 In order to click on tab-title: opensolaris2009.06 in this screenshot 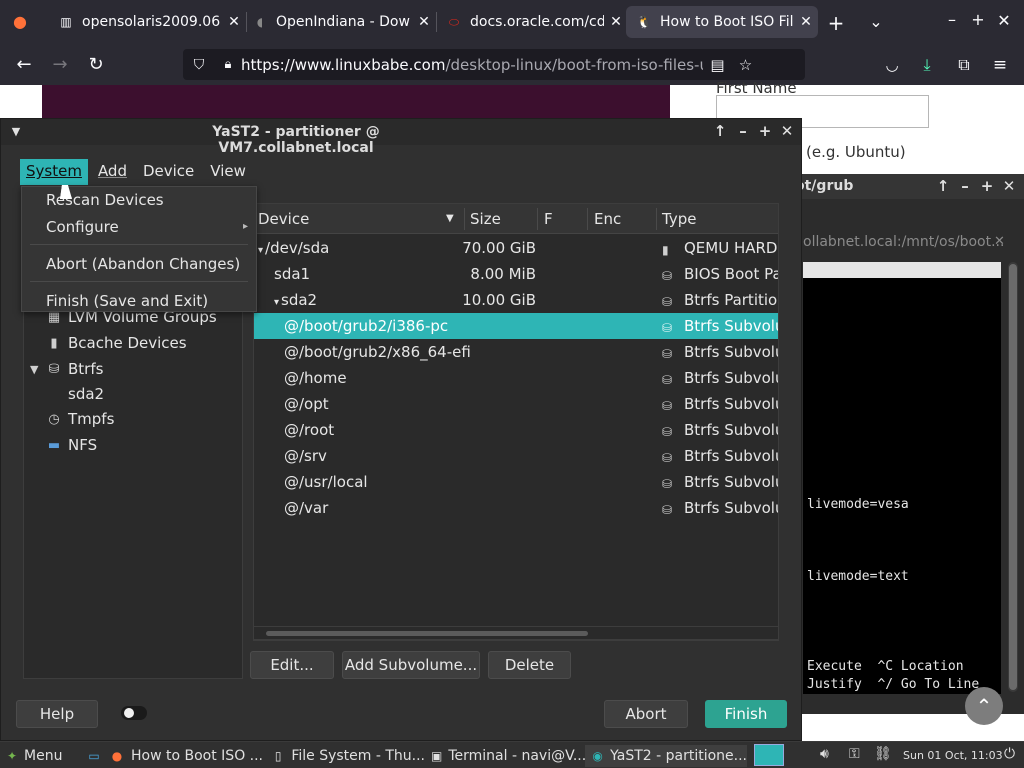, I will do `click(151, 22)`.